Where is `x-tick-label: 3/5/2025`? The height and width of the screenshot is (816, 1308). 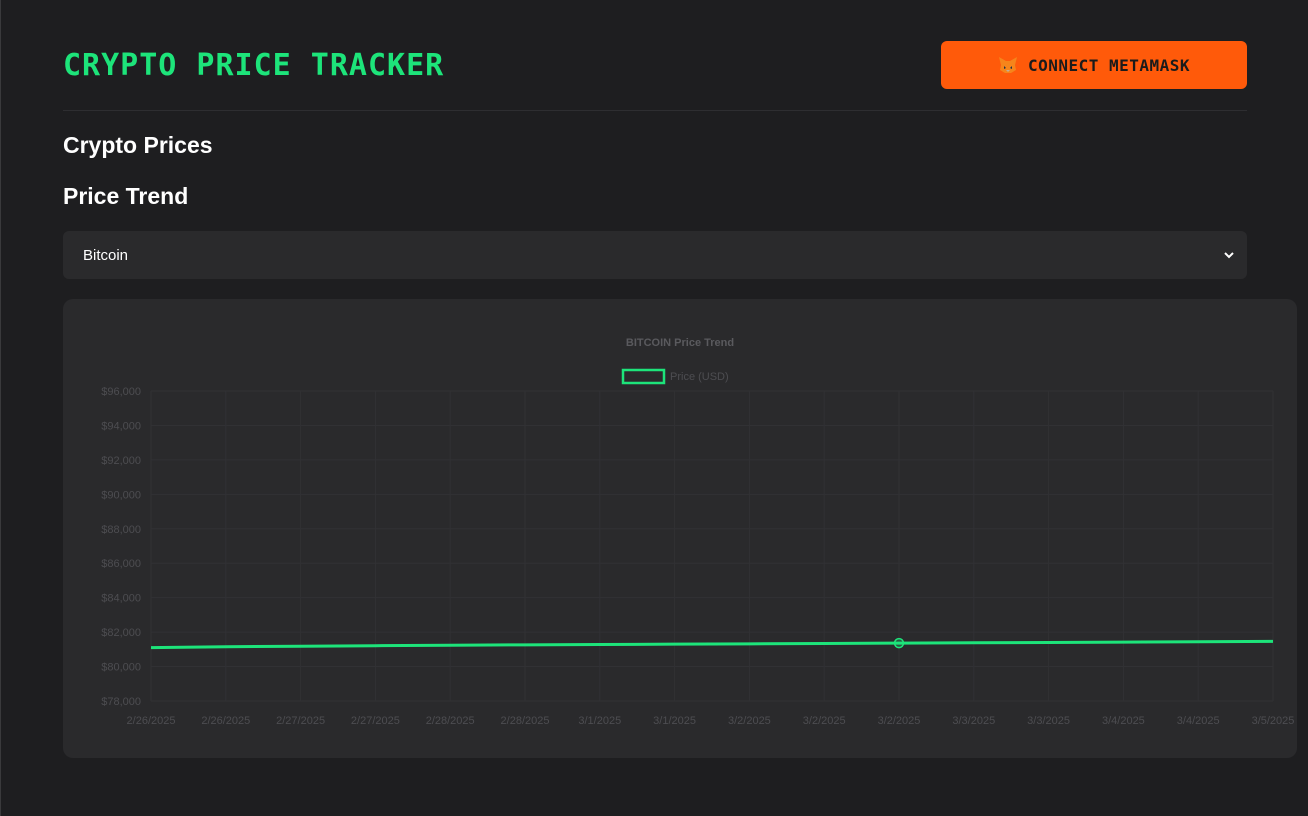
x-tick-label: 3/5/2025 is located at coordinates (1273, 721).